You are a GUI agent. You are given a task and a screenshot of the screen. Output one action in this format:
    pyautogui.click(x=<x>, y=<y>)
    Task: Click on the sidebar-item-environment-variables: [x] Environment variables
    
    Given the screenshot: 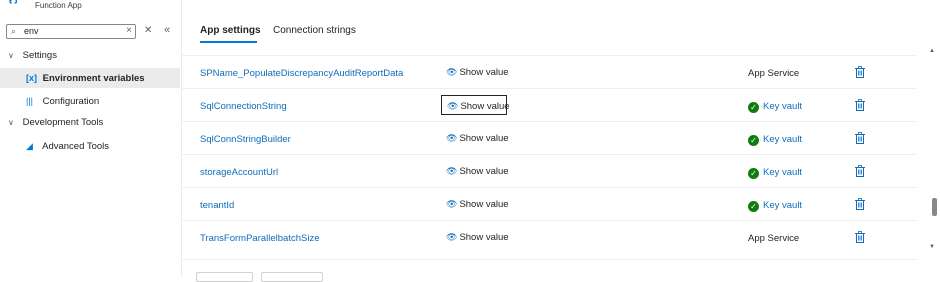 What is the action you would take?
    pyautogui.click(x=85, y=78)
    